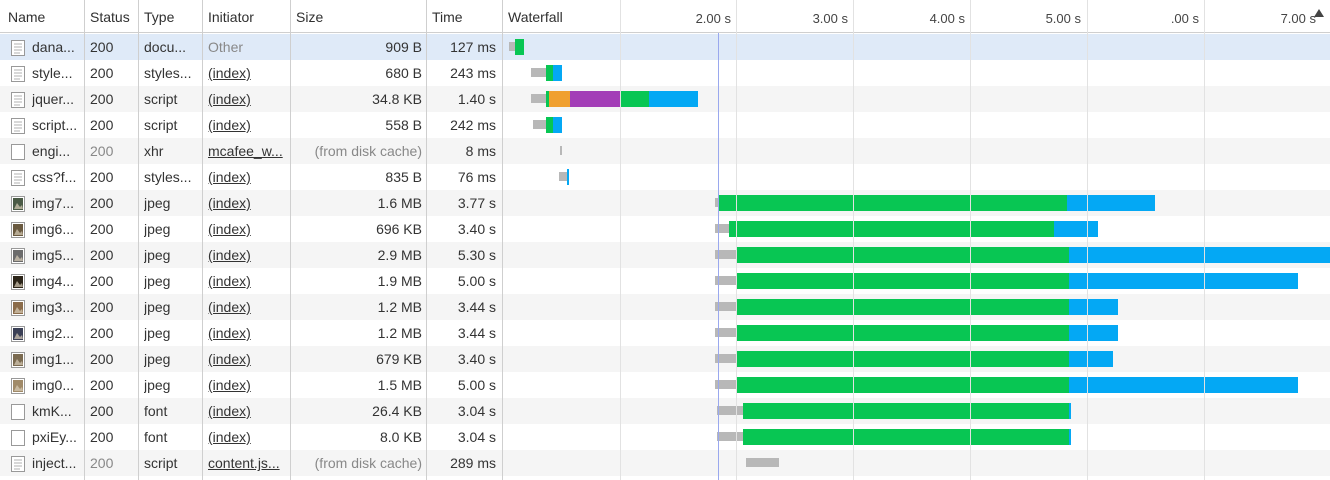 The image size is (1330, 480). Describe the element at coordinates (665, 385) in the screenshot. I see `table-row: img0... 200 jpeg (index) 1.5 MB 5.00 s` at that location.